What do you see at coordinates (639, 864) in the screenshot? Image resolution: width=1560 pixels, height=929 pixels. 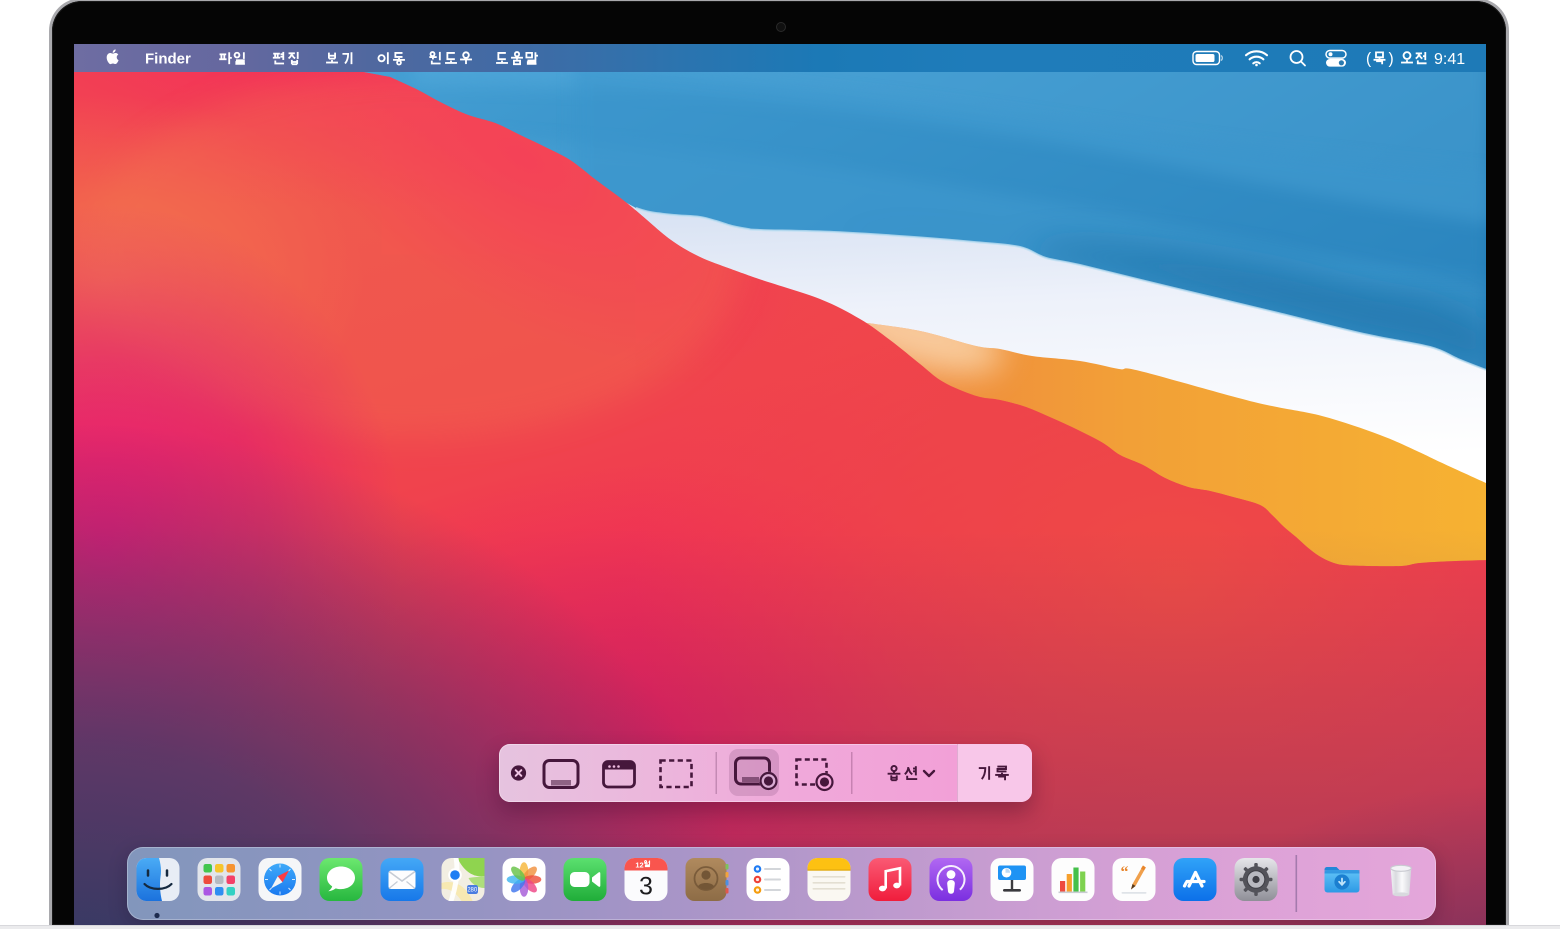 I see `svg-text: 12` at bounding box center [639, 864].